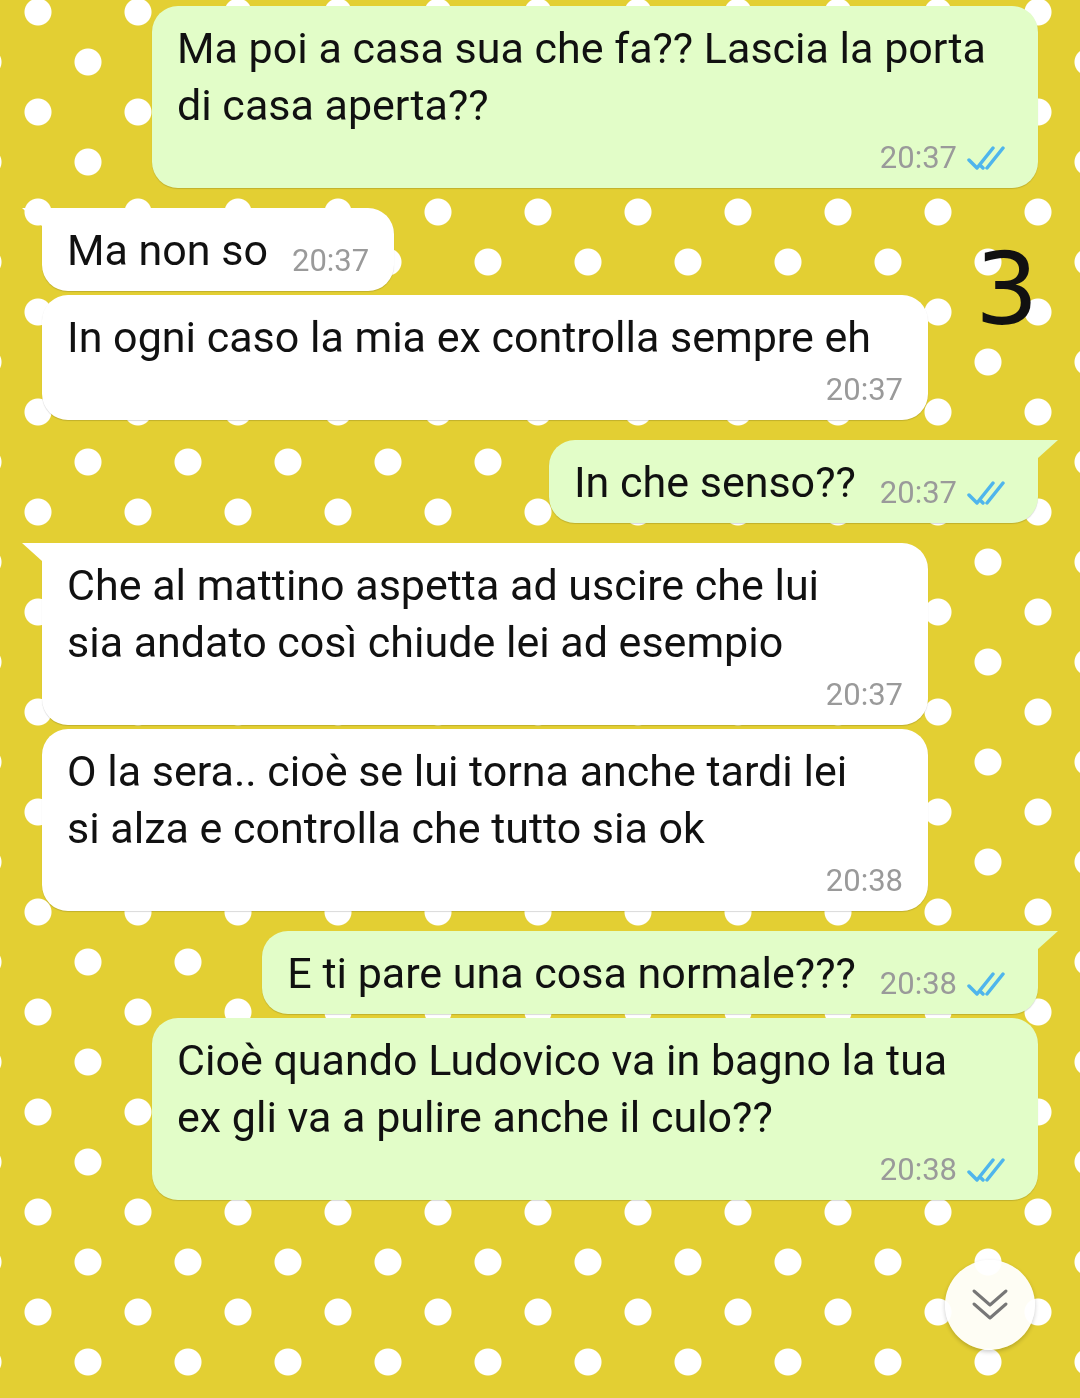 The image size is (1080, 1398). I want to click on message-text: In che senso??, so click(714, 482).